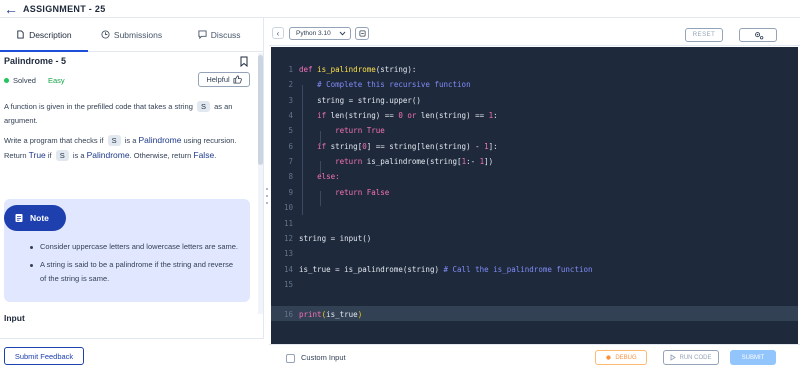 This screenshot has height=371, width=800. Describe the element at coordinates (290, 130) in the screenshot. I see `line-number: 5` at that location.